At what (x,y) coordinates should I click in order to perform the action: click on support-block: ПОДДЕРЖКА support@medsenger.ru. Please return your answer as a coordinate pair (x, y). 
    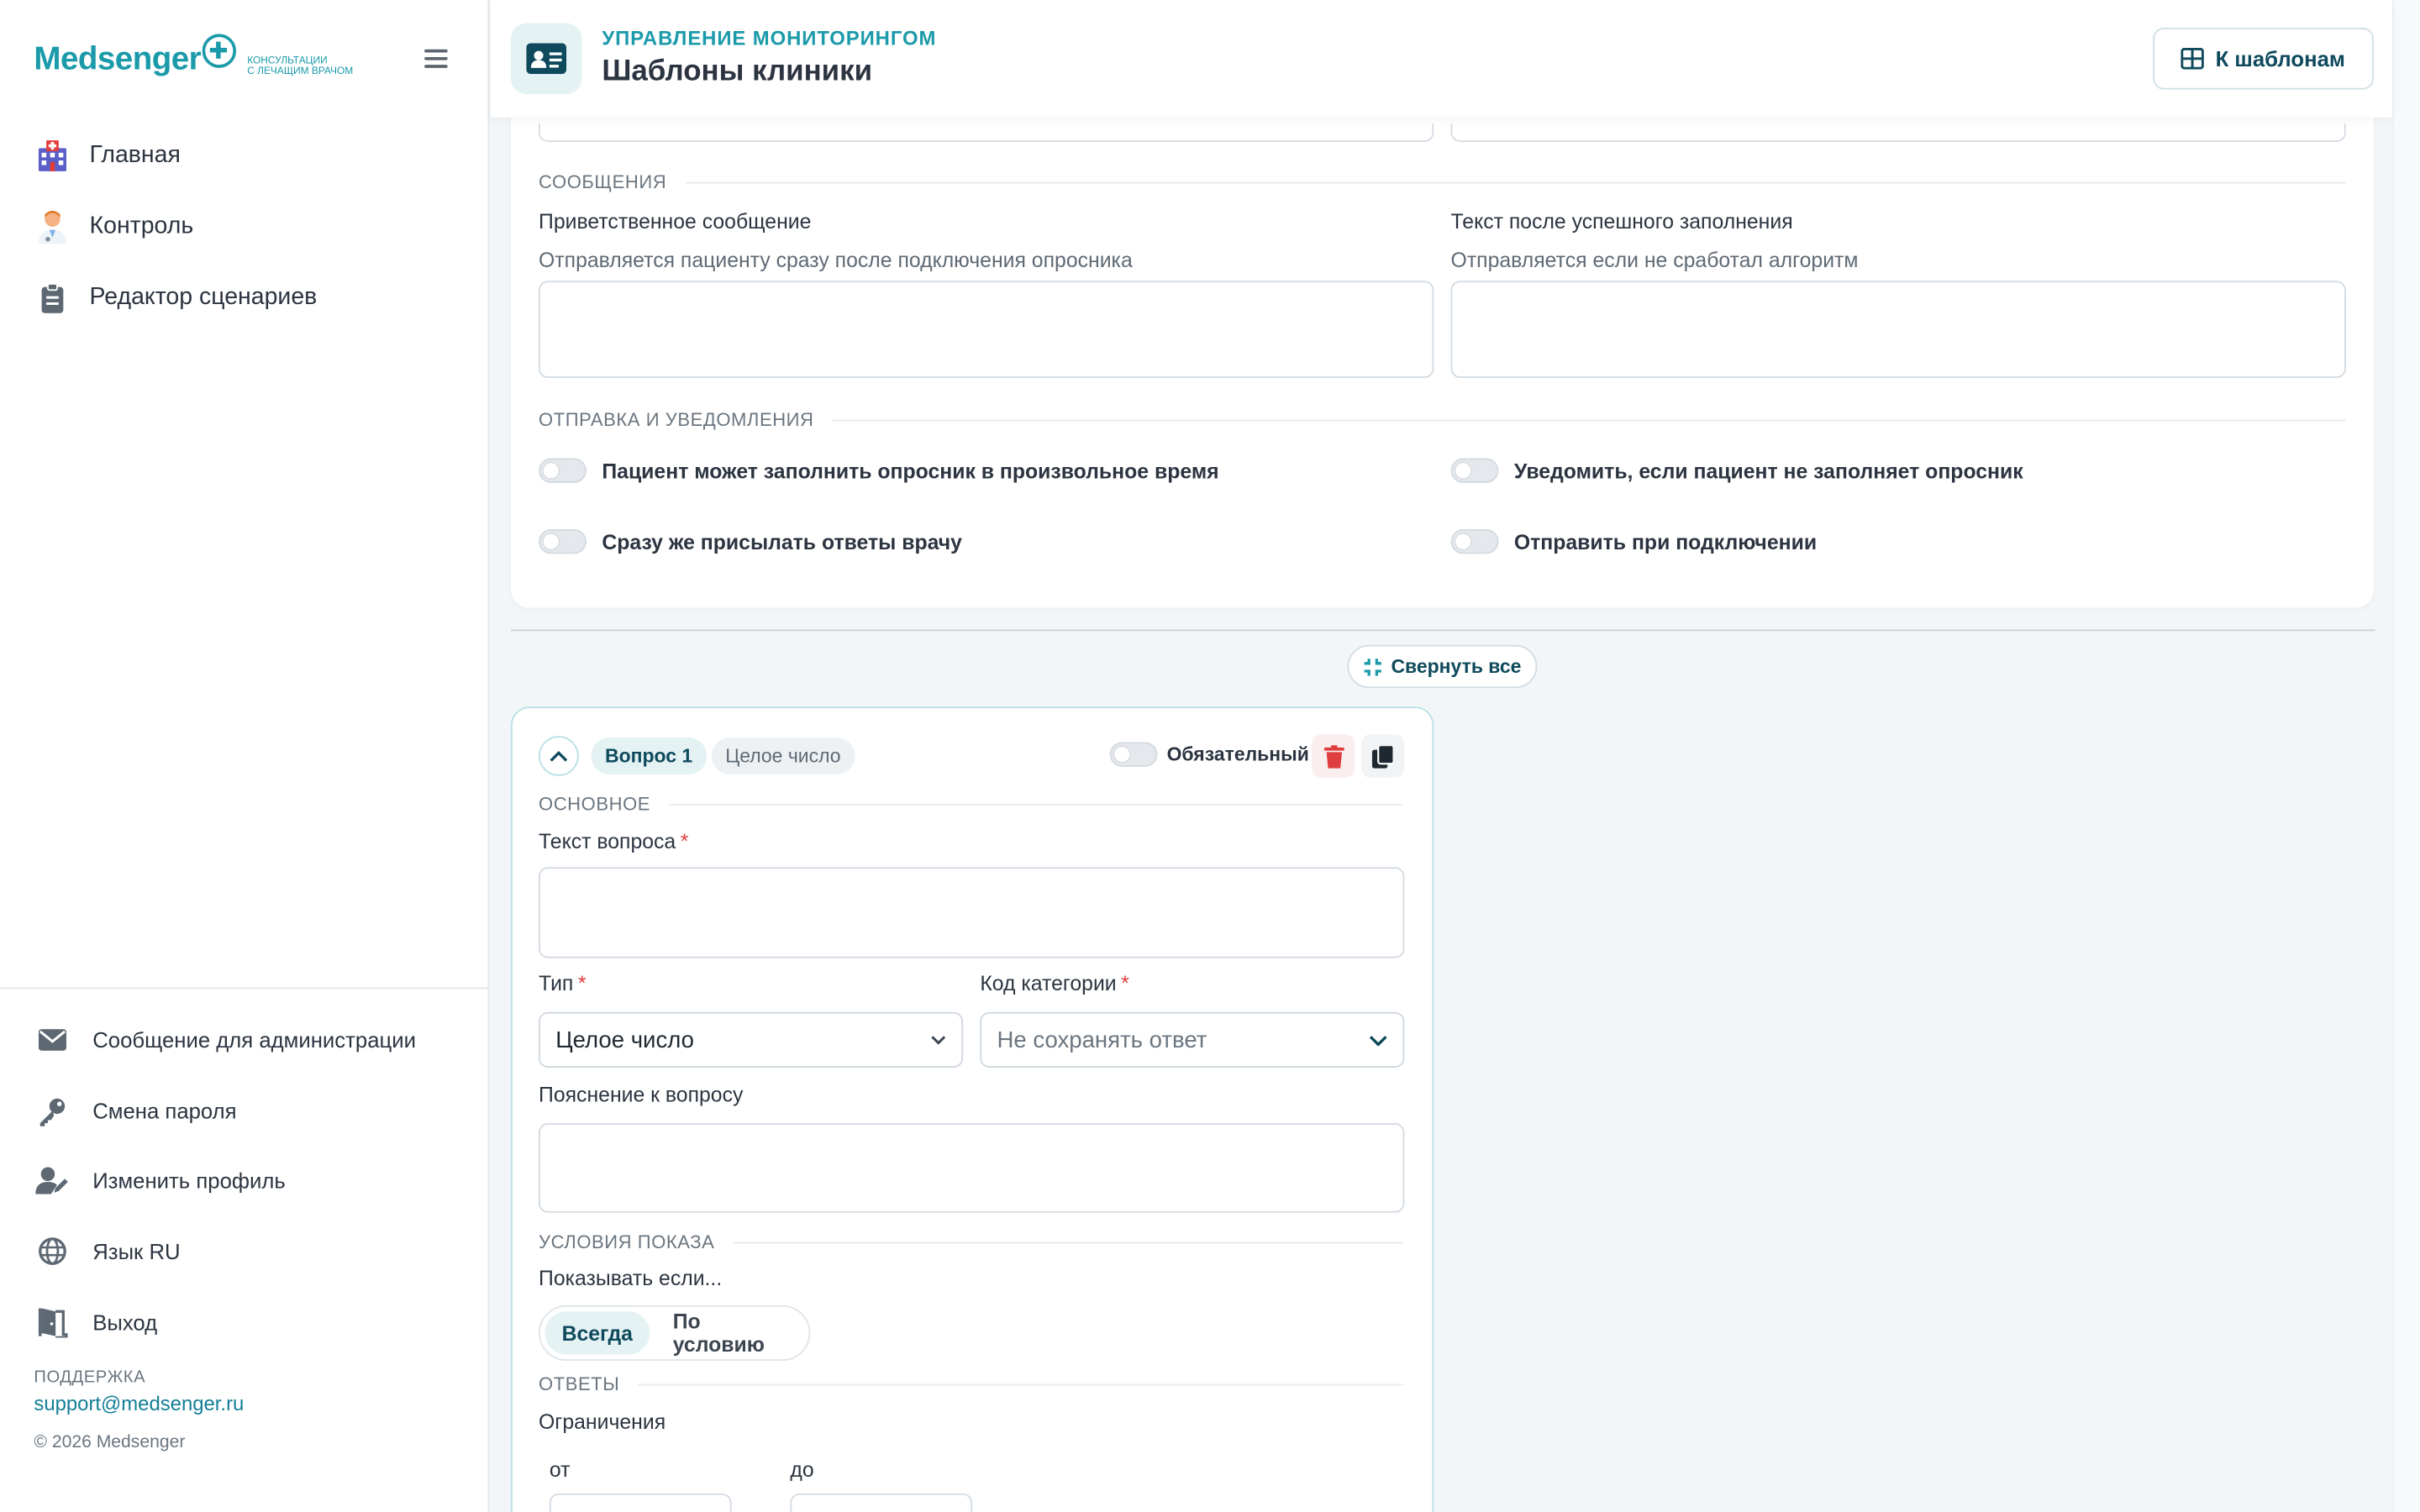
    Looking at the image, I should click on (139, 1391).